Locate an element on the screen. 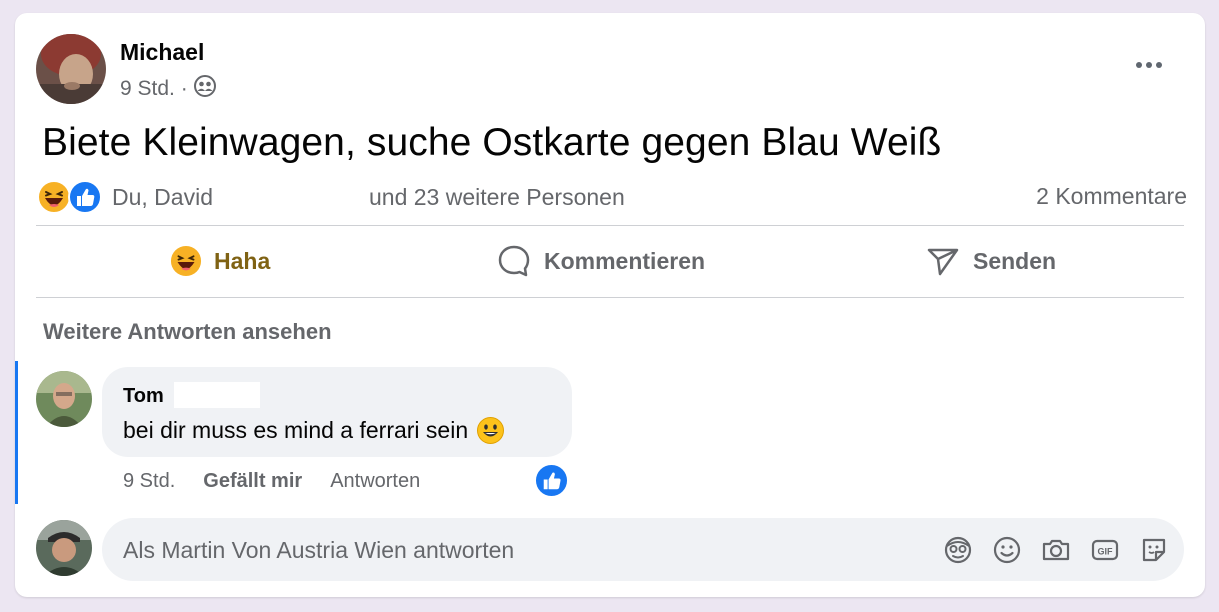  redaction-box is located at coordinates (217, 395).